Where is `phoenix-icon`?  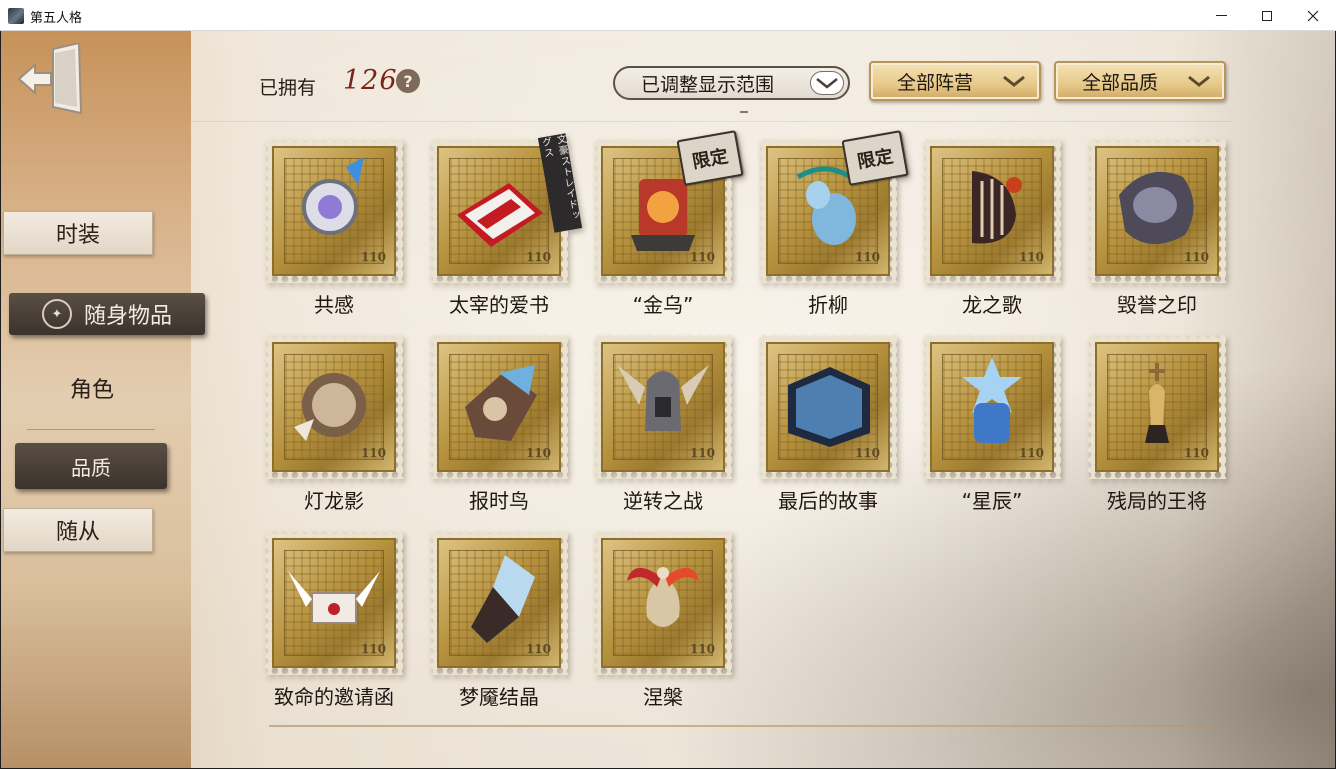 phoenix-icon is located at coordinates (663, 597).